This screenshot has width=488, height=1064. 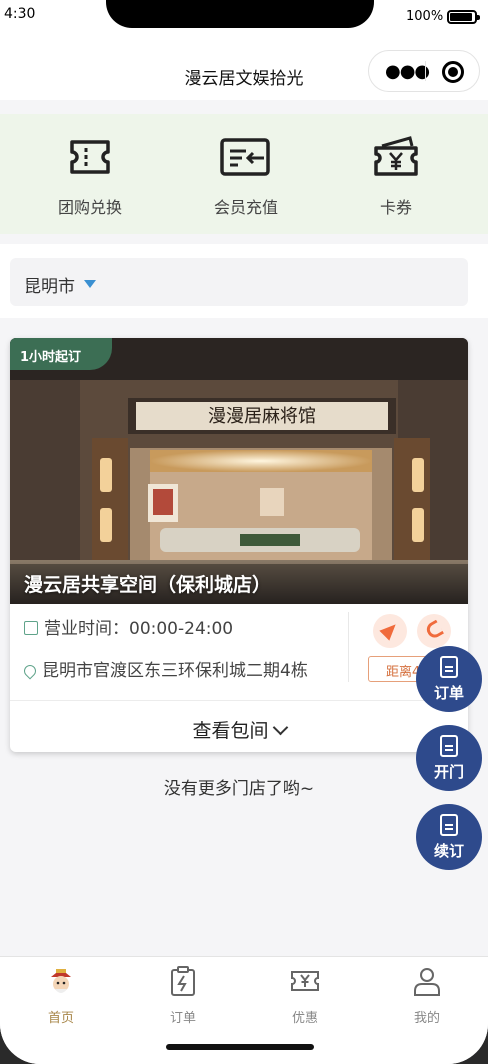 I want to click on user-icon, so click(x=427, y=982).